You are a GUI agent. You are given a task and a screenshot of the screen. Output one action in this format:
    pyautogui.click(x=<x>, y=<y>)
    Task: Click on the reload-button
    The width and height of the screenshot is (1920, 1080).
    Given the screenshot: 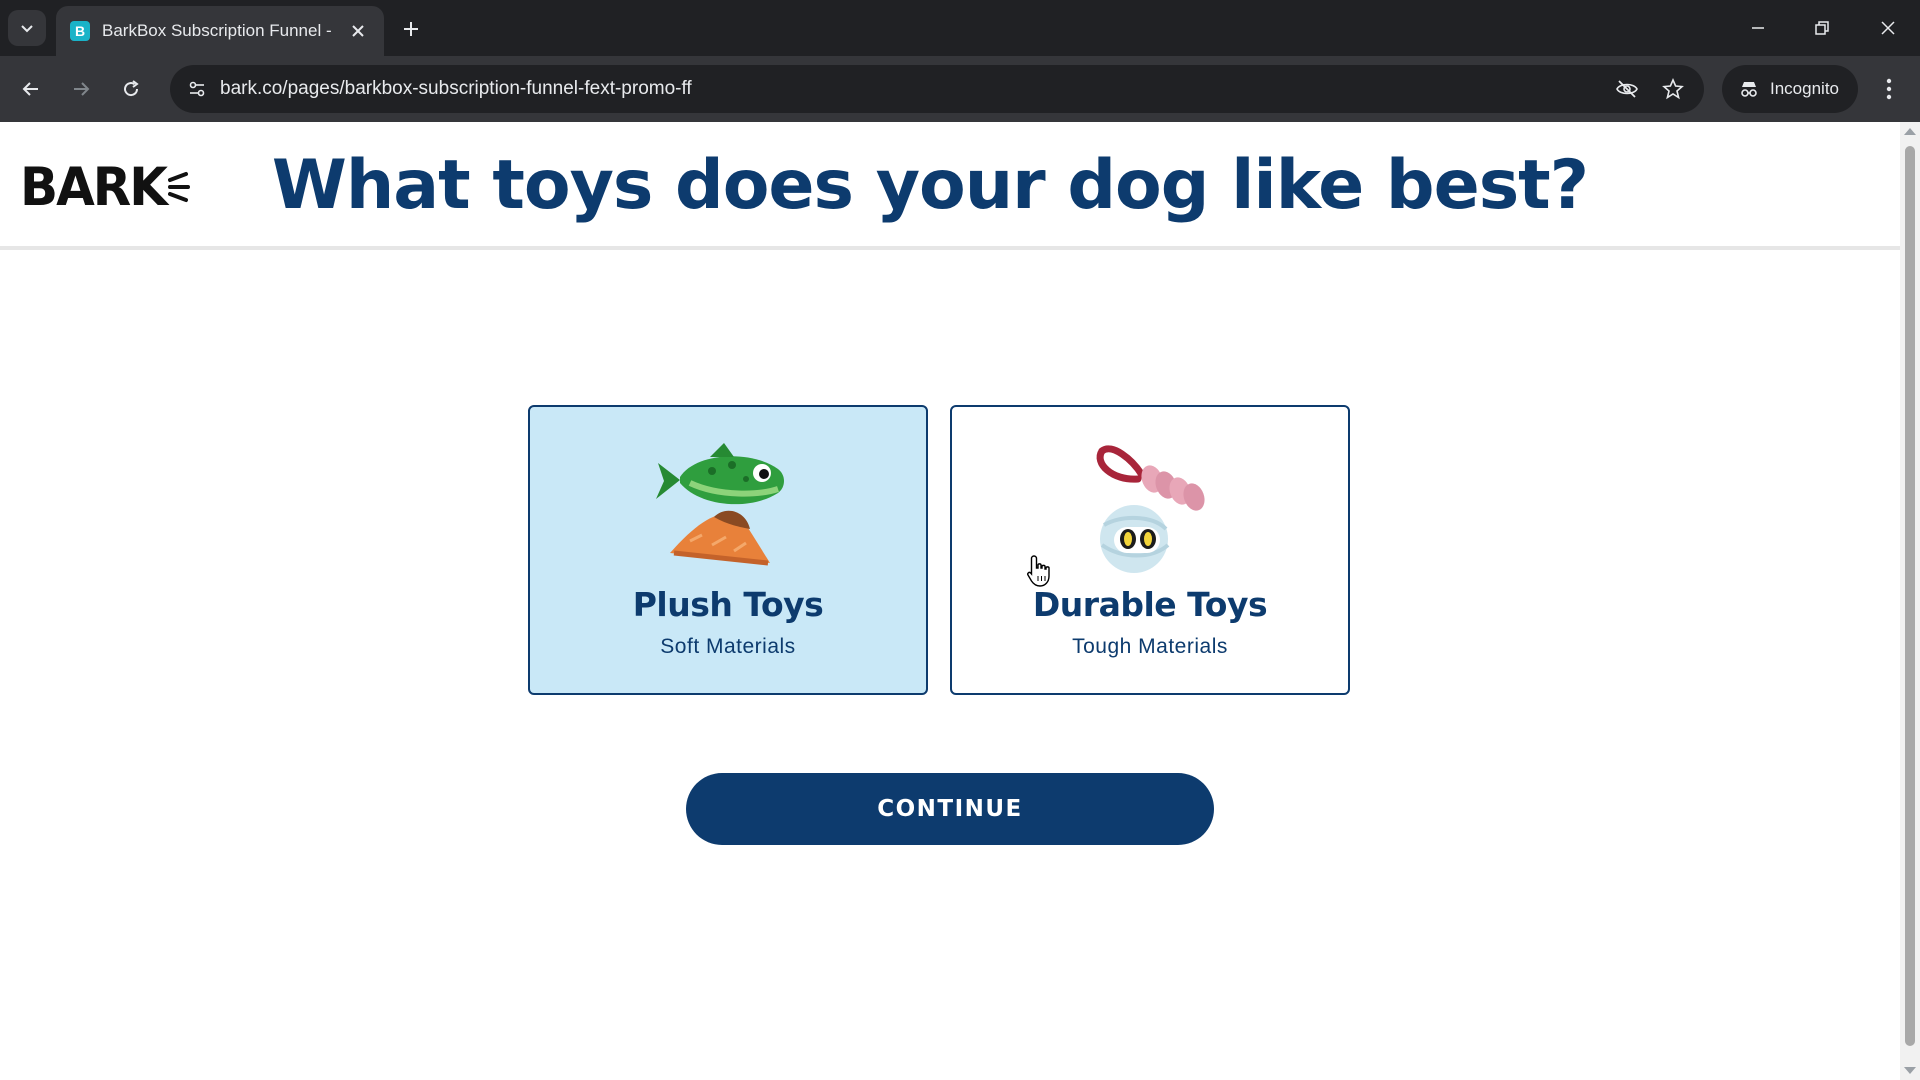 What is the action you would take?
    pyautogui.click(x=131, y=89)
    